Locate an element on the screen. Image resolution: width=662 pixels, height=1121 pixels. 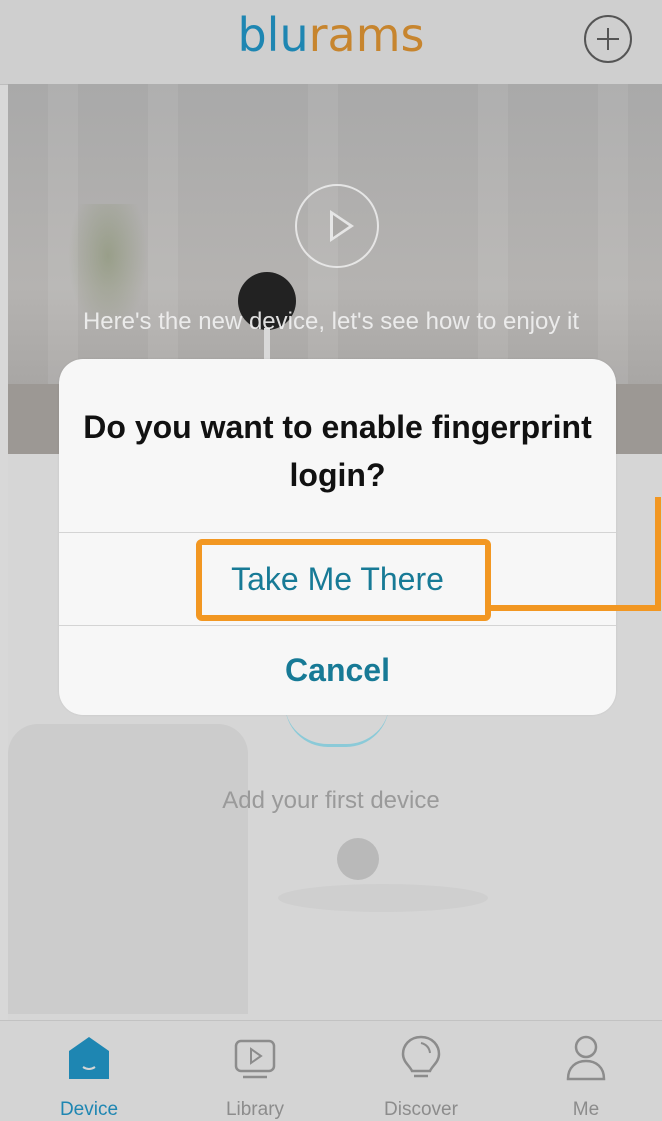
dialog-title: Do you want to enable fingerprint login? is located at coordinates (337, 451).